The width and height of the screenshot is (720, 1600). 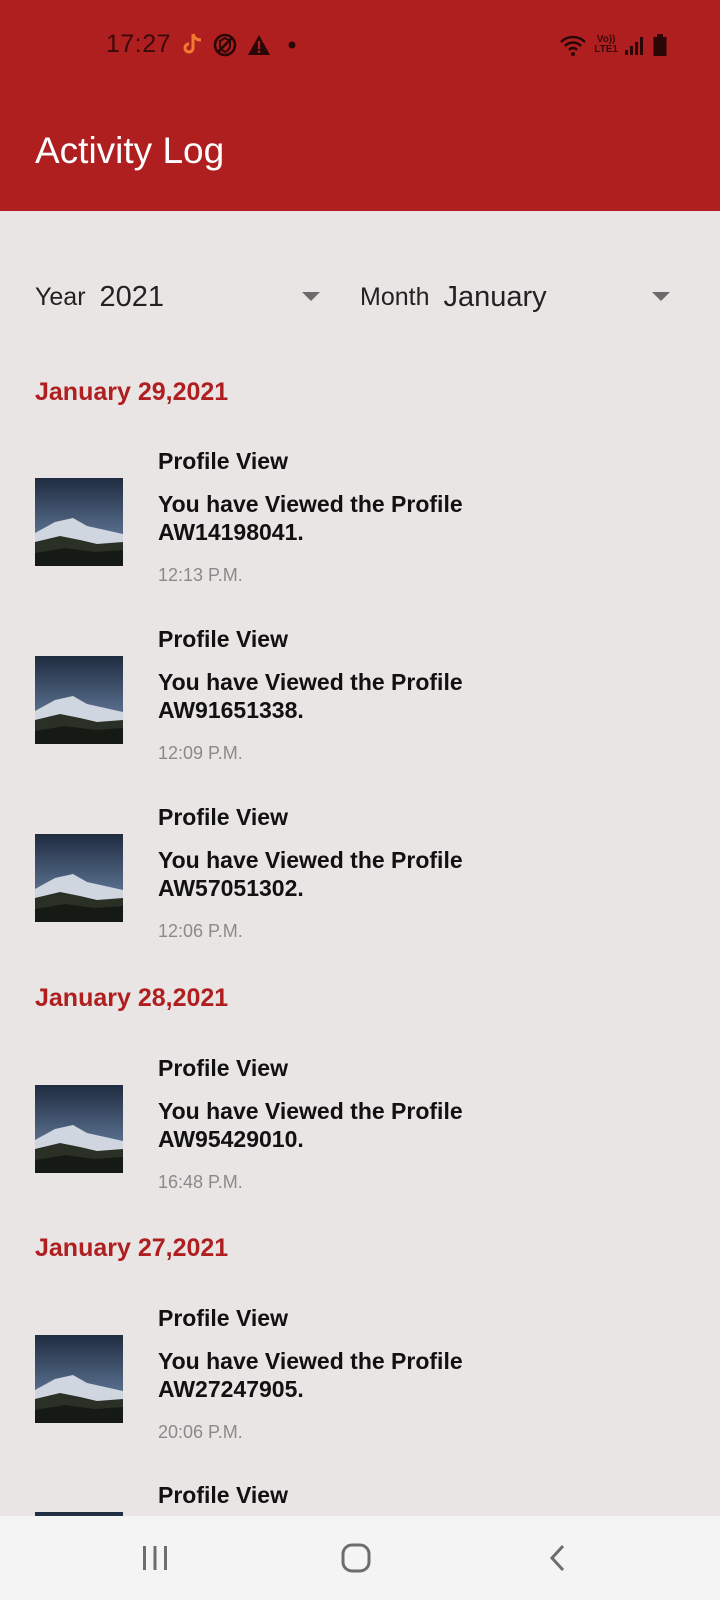 I want to click on year-dropdown: Year 2021, so click(x=177, y=297).